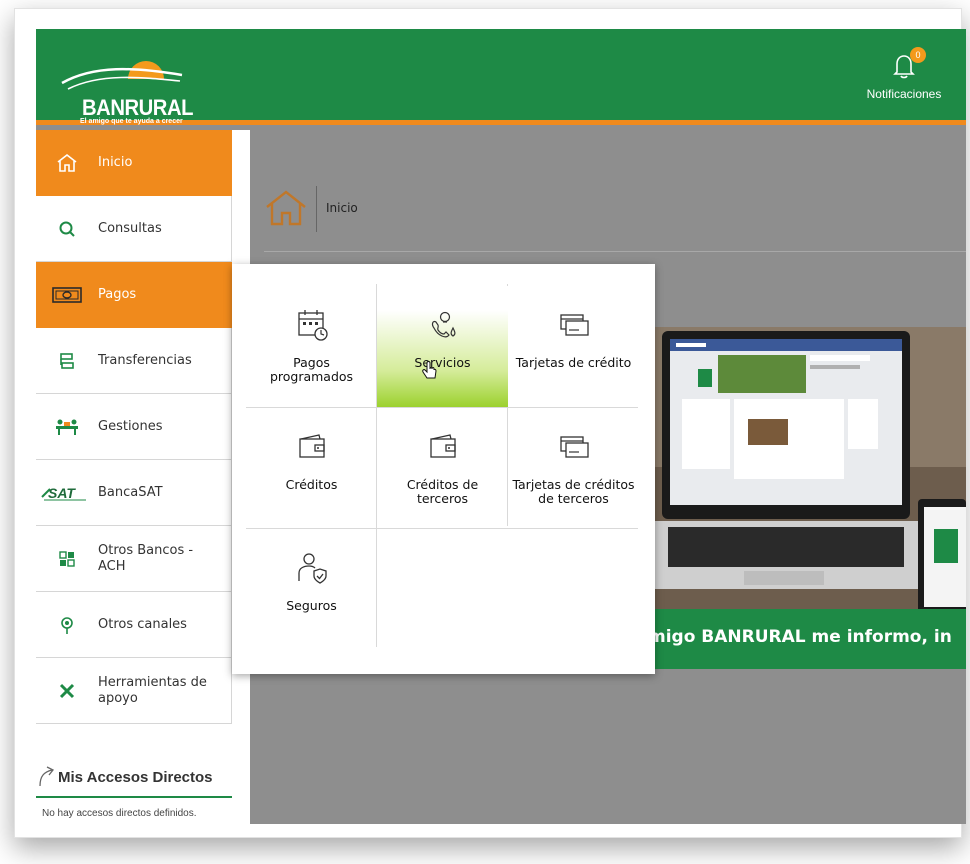  Describe the element at coordinates (145, 360) in the screenshot. I see `sidebar-item-label: Transferencias` at that location.